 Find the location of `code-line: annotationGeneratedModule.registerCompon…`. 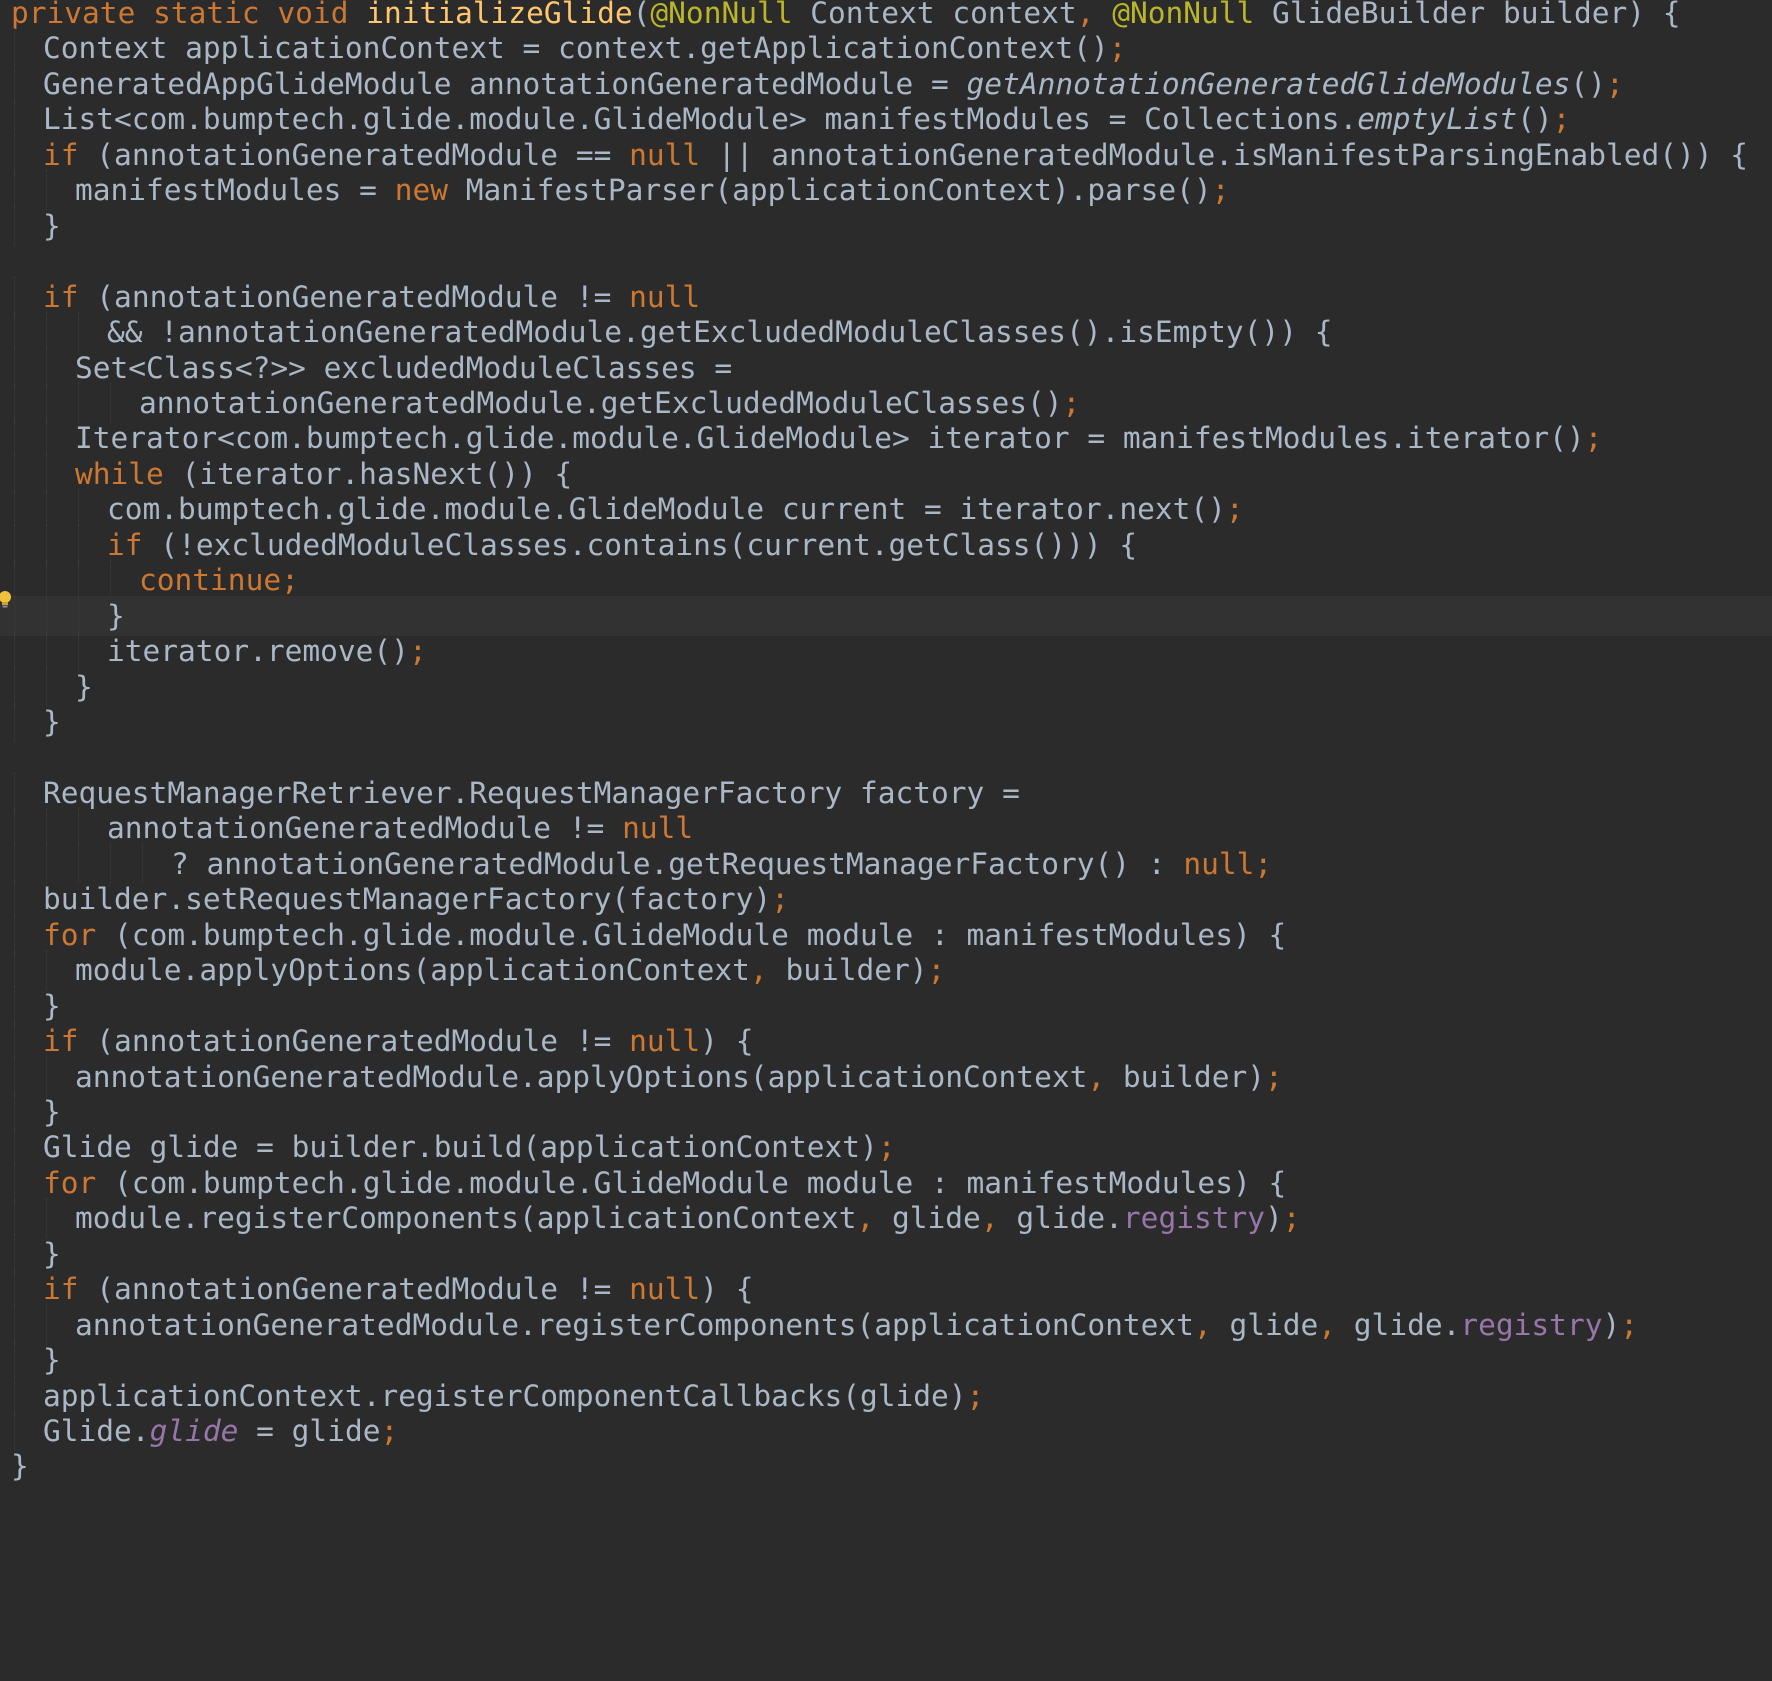

code-line: annotationGeneratedModule.registerCompon… is located at coordinates (886, 1324).